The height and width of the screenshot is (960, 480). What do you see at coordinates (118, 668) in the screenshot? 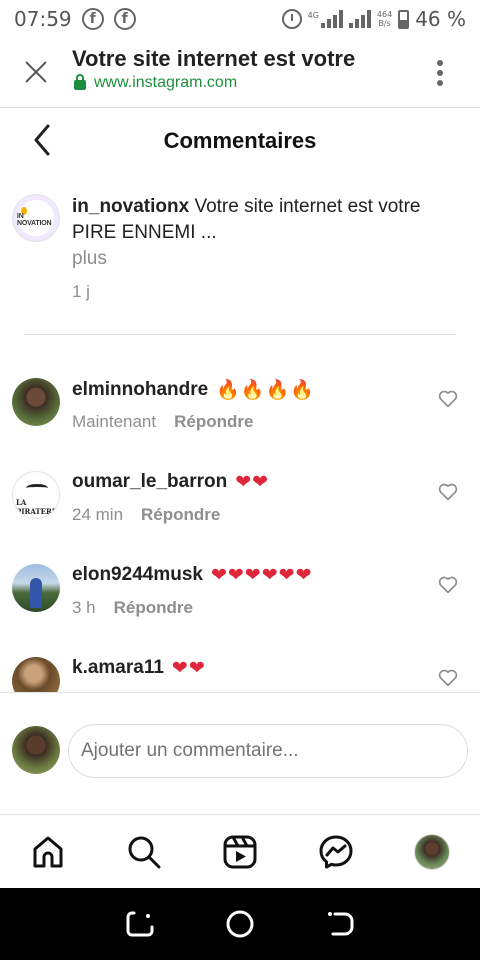
I see `comment-username: k.amara11` at bounding box center [118, 668].